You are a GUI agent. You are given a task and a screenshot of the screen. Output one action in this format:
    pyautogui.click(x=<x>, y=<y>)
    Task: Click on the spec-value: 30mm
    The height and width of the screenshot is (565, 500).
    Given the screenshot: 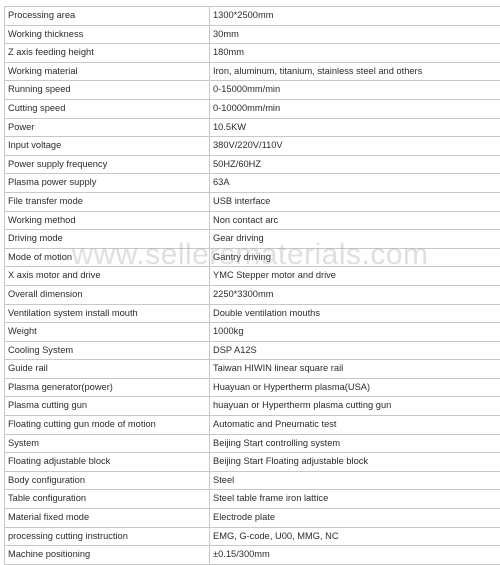 What is the action you would take?
    pyautogui.click(x=355, y=34)
    